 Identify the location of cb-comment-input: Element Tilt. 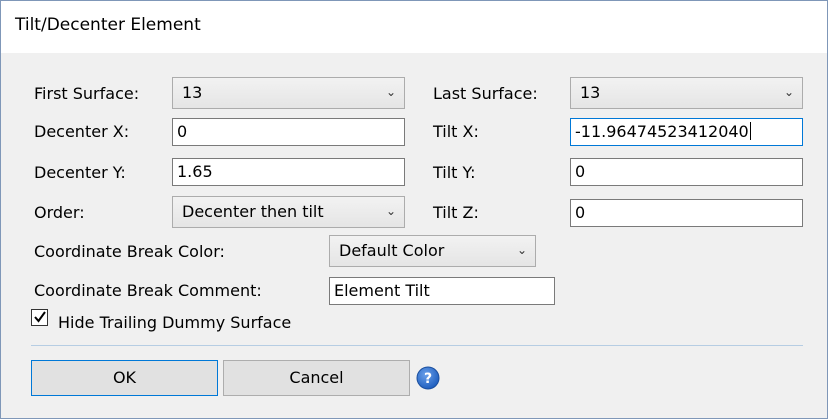
(442, 291).